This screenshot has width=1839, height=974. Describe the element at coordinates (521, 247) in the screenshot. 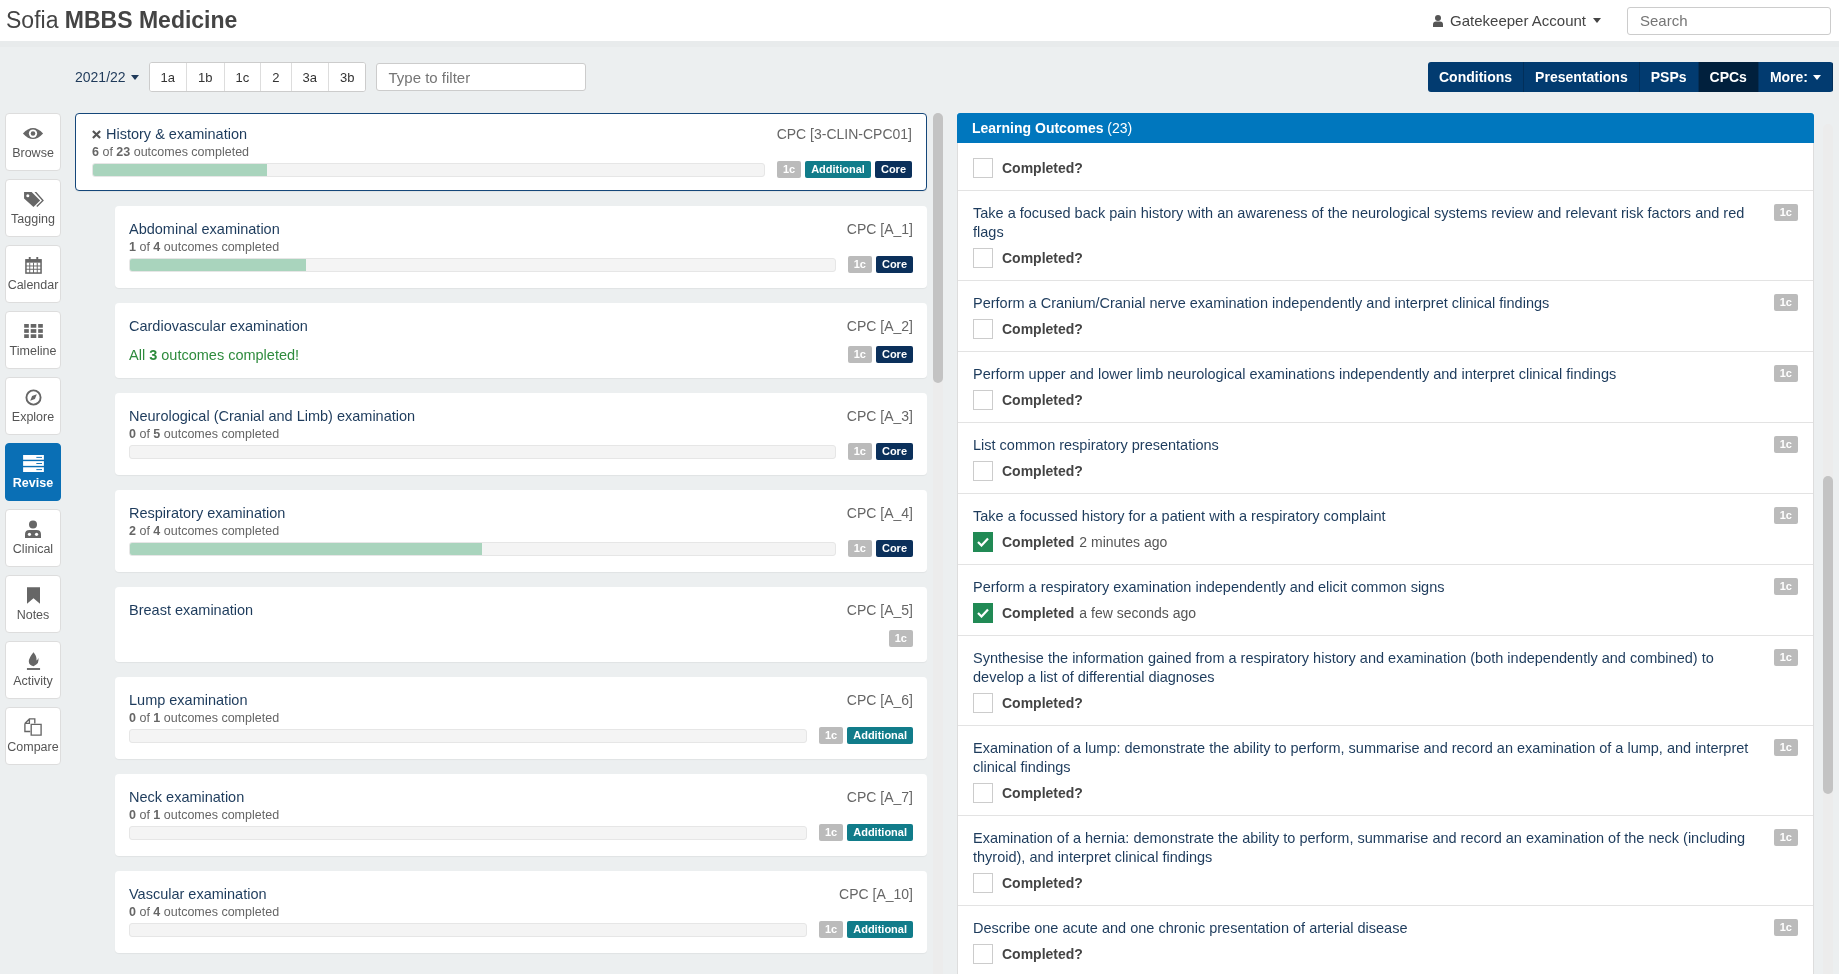

I see `cpc-card: Abdominal examination CPC [A_1] 1 of 4 outcomes completed 1c Core` at that location.